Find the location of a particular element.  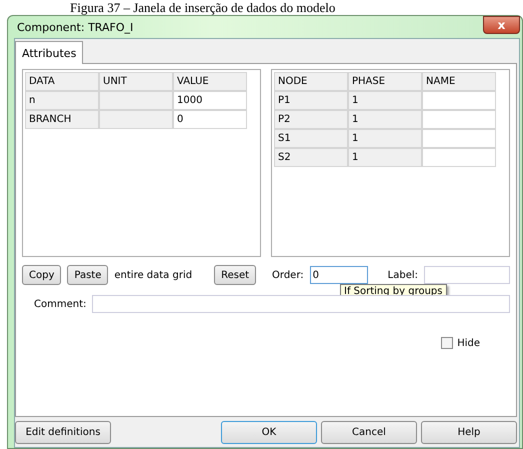

label-label: Label: is located at coordinates (403, 275).